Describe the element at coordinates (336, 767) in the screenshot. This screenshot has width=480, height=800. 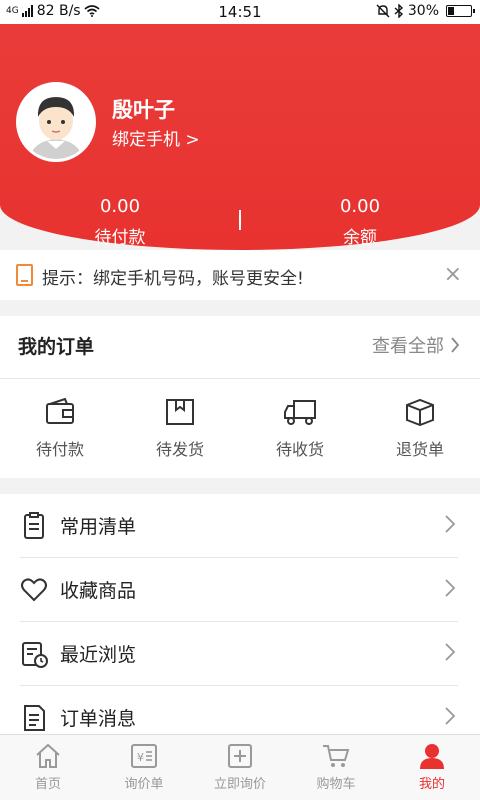
I see `tab-cart: 购物车` at that location.